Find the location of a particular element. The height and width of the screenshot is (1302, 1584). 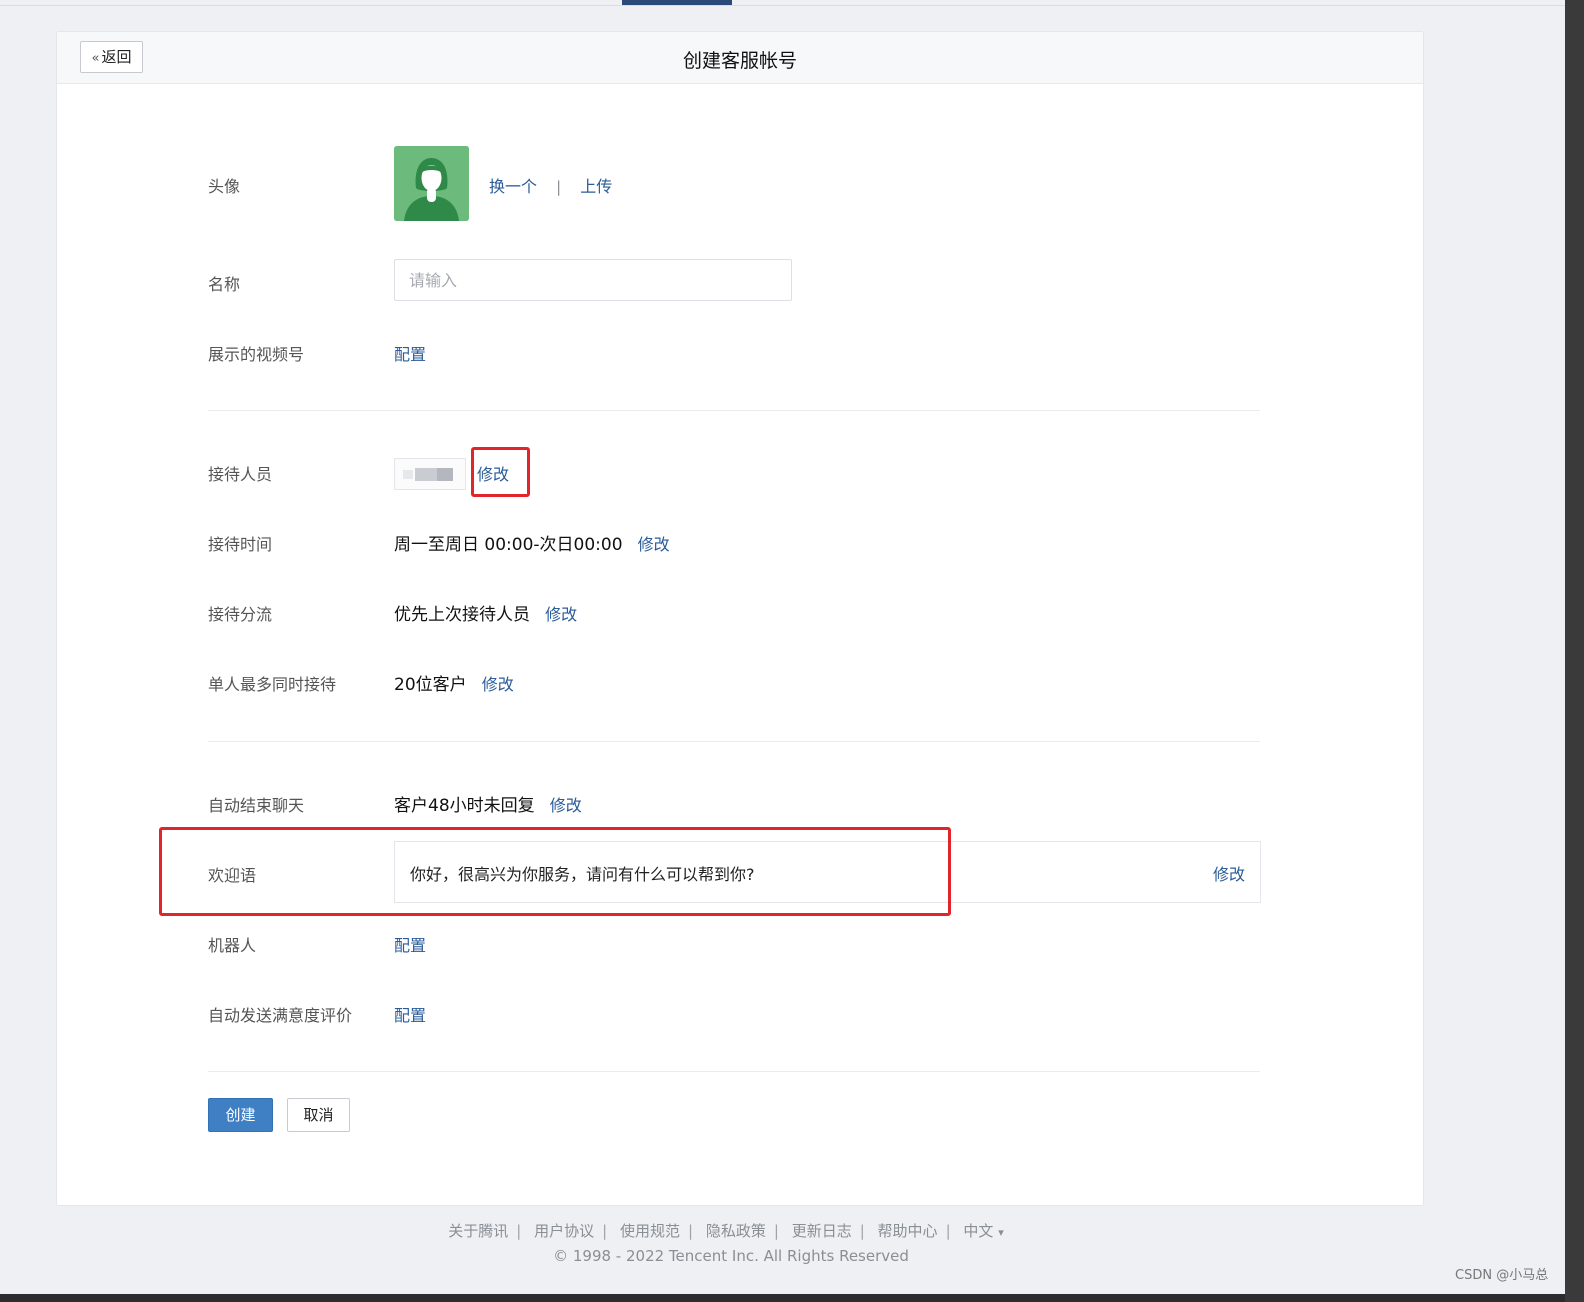

footer-links: 关于腾讯 | 用户协议 | 使用规范 | 隐私政策 | 更新日志 | 帮助中心 | 中文 ▾ is located at coordinates (726, 1230).